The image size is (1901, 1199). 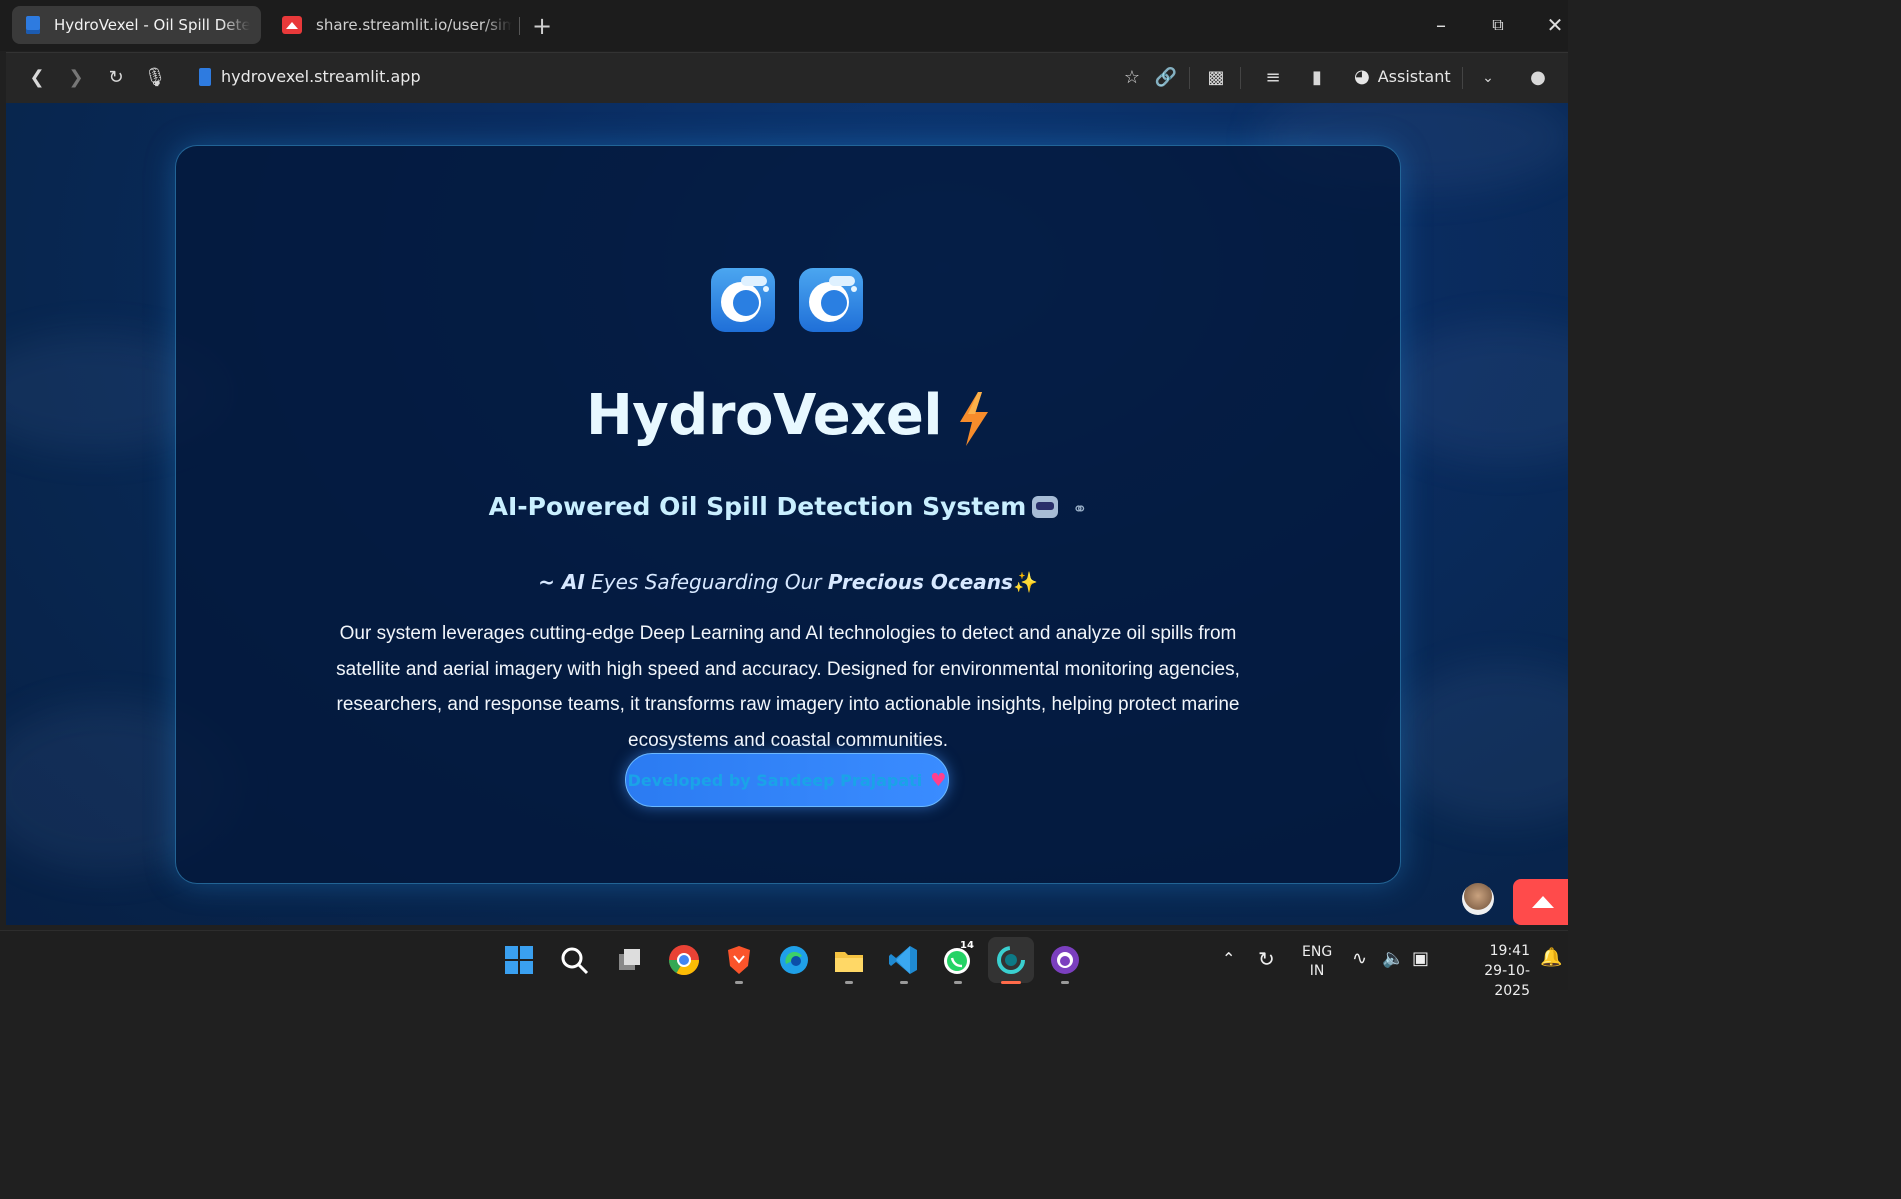 What do you see at coordinates (1551, 957) in the screenshot?
I see `notification-center-icon: 🔔` at bounding box center [1551, 957].